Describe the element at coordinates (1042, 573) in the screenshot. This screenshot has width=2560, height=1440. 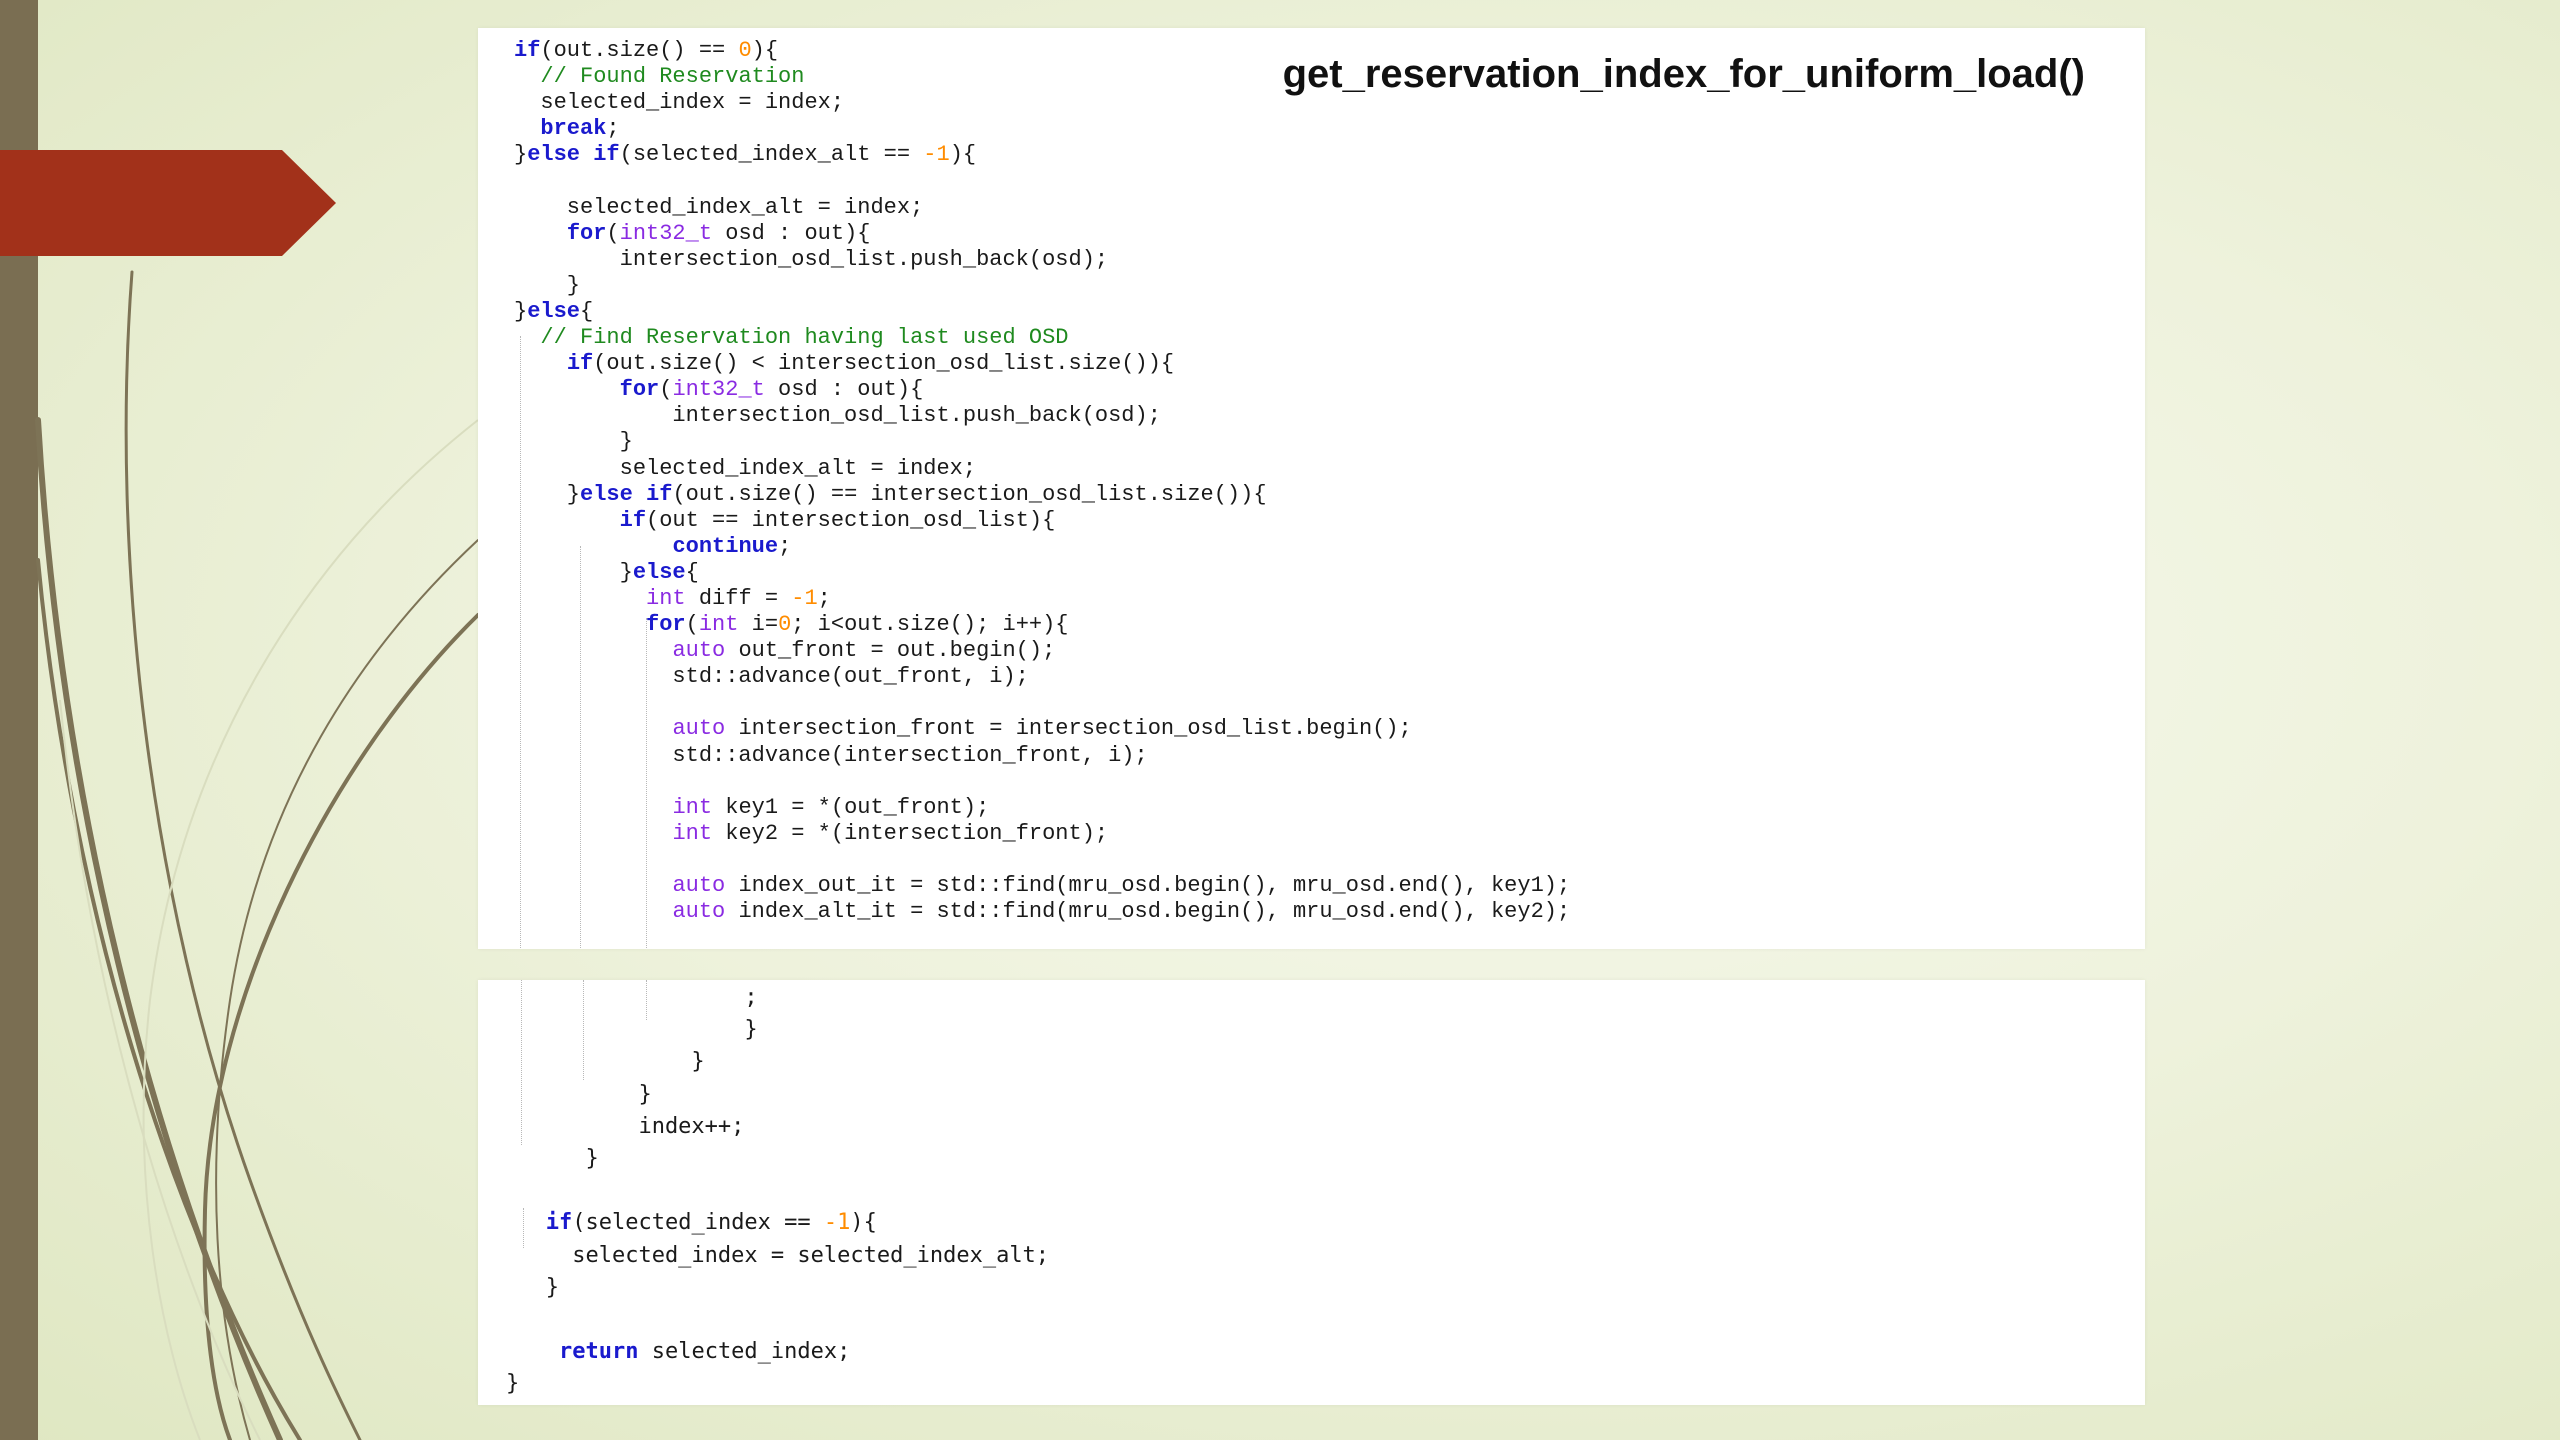
I see `code-line: }else{` at that location.